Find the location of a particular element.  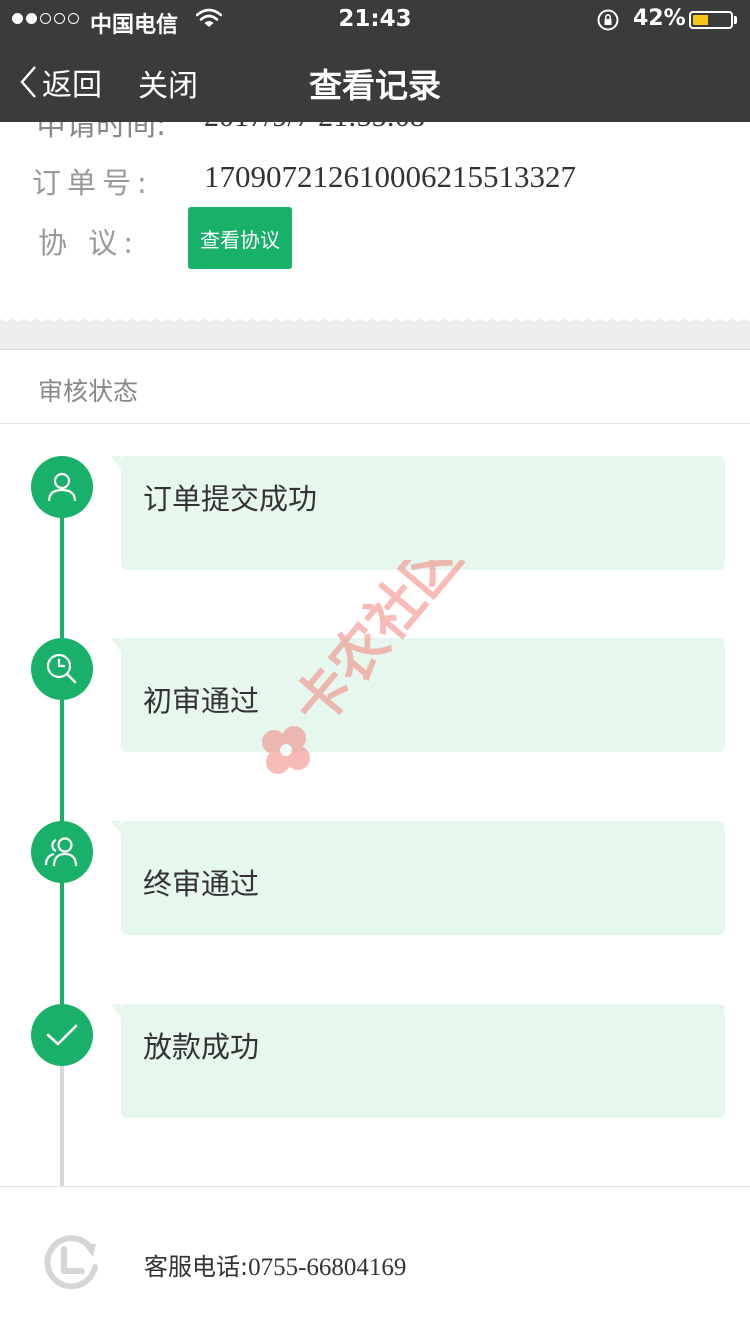

step-card: 初审通过 is located at coordinates (418, 695).